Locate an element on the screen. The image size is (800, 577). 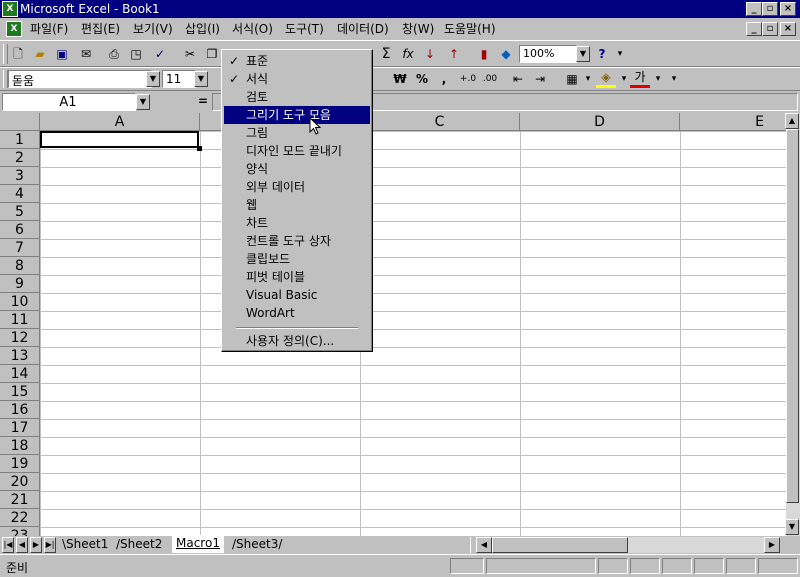
row-header: 10 is located at coordinates (20, 302).